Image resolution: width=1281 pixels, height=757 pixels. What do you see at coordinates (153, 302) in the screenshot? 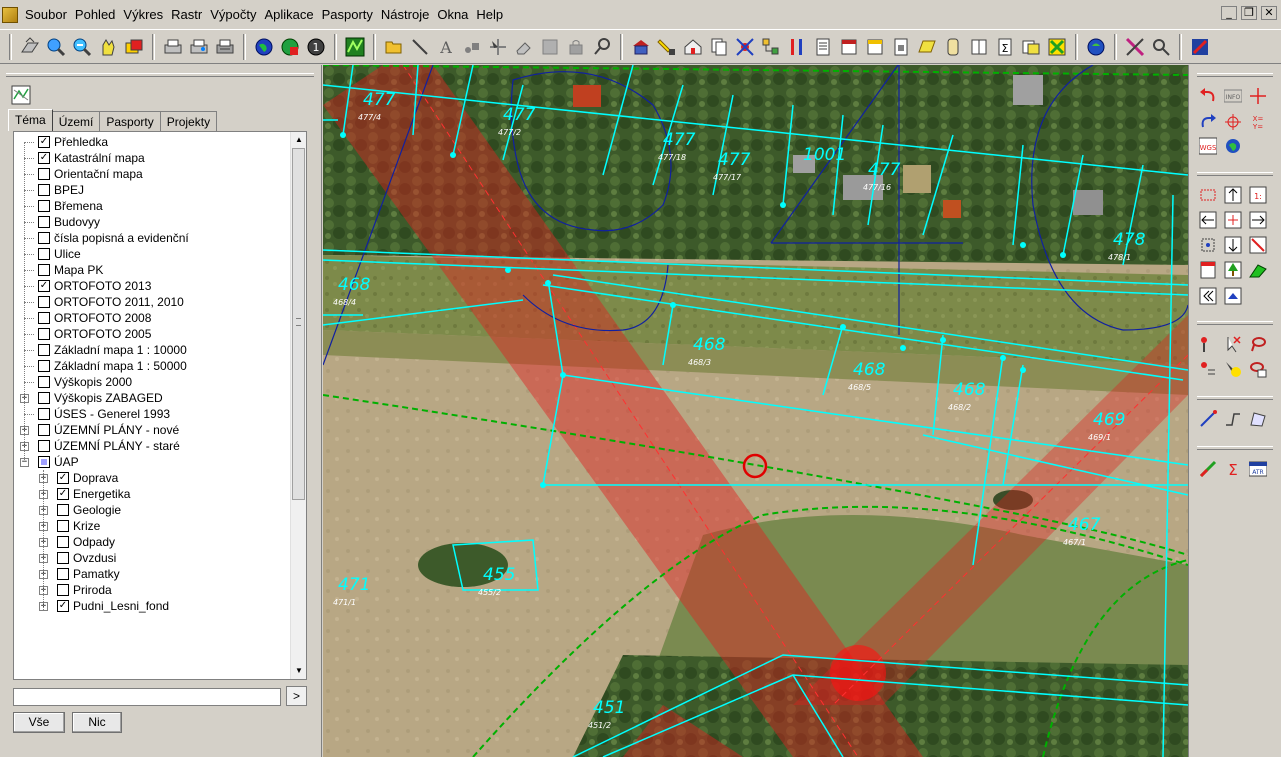
I see `tree-item: ORTOFOTO 2011, 2010` at bounding box center [153, 302].